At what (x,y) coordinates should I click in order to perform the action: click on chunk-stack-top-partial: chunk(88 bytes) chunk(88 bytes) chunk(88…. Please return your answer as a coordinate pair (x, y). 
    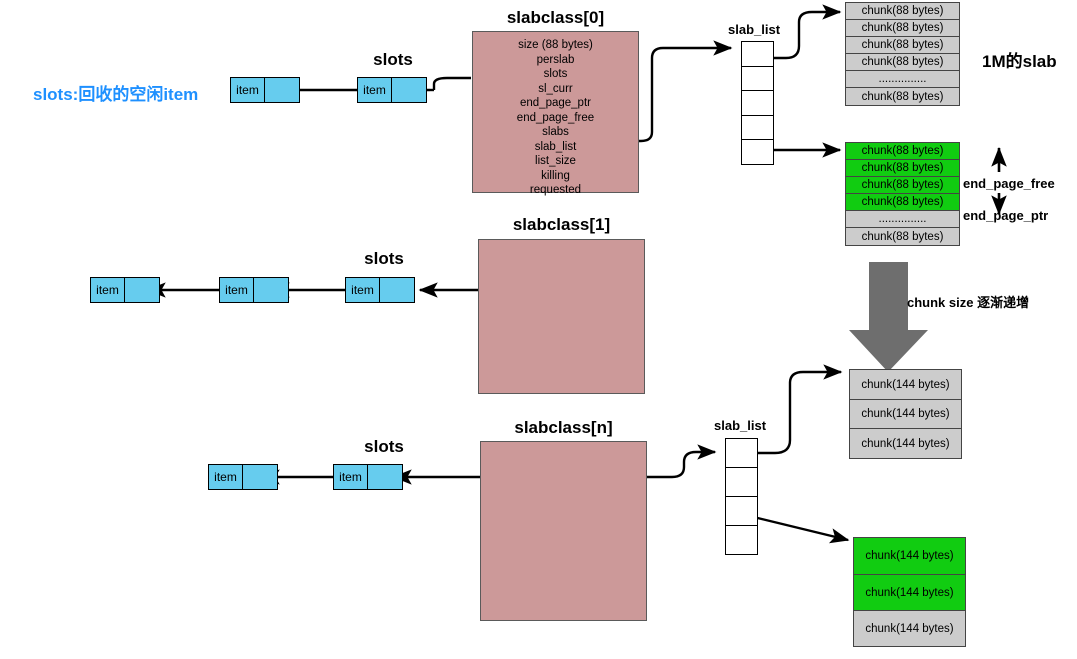
    Looking at the image, I should click on (902, 194).